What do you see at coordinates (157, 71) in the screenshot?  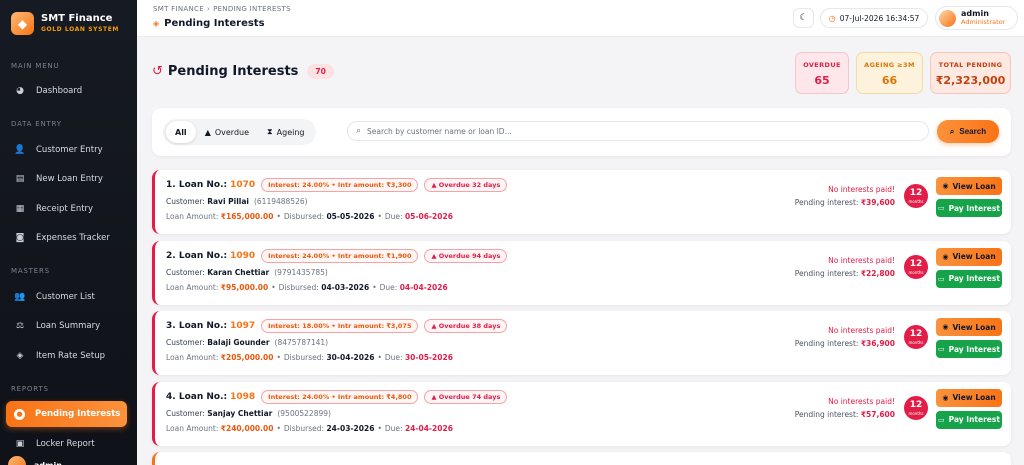 I see `history-icon: ↺` at bounding box center [157, 71].